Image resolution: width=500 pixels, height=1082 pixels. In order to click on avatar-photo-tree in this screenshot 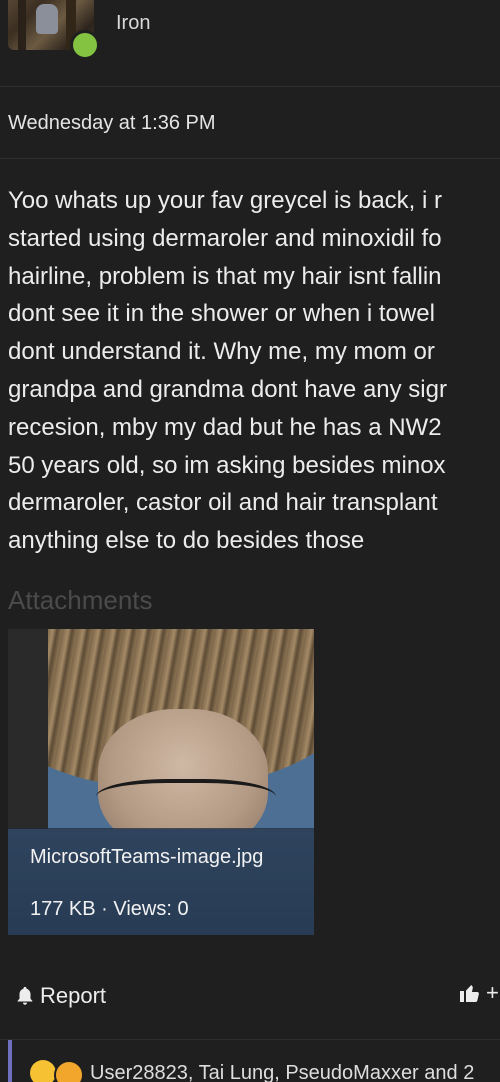, I will do `click(22, 25)`.